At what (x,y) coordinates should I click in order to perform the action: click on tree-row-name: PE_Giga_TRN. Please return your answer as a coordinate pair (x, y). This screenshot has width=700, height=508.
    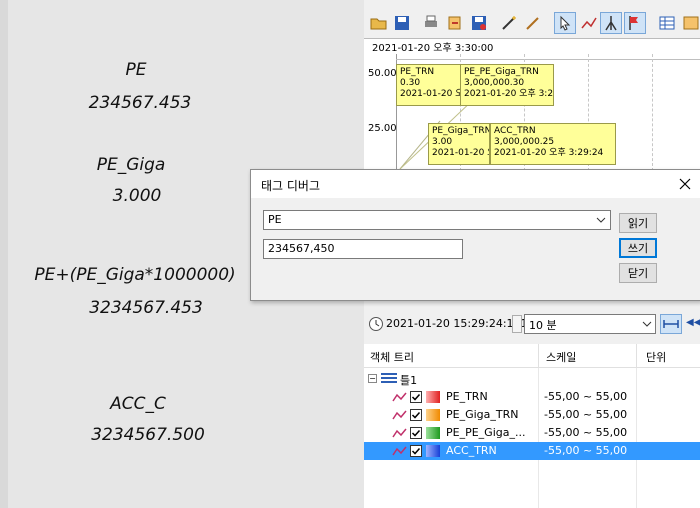
    Looking at the image, I should click on (482, 414).